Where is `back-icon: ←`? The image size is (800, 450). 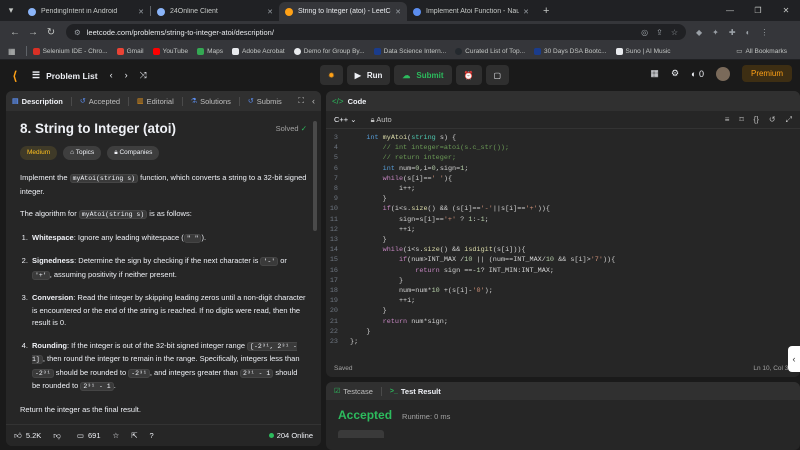
back-icon: ← is located at coordinates (15, 32).